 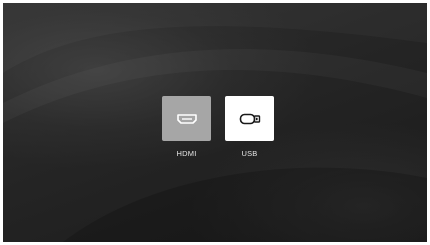 I want to click on source-usb: USB, so click(x=249, y=127).